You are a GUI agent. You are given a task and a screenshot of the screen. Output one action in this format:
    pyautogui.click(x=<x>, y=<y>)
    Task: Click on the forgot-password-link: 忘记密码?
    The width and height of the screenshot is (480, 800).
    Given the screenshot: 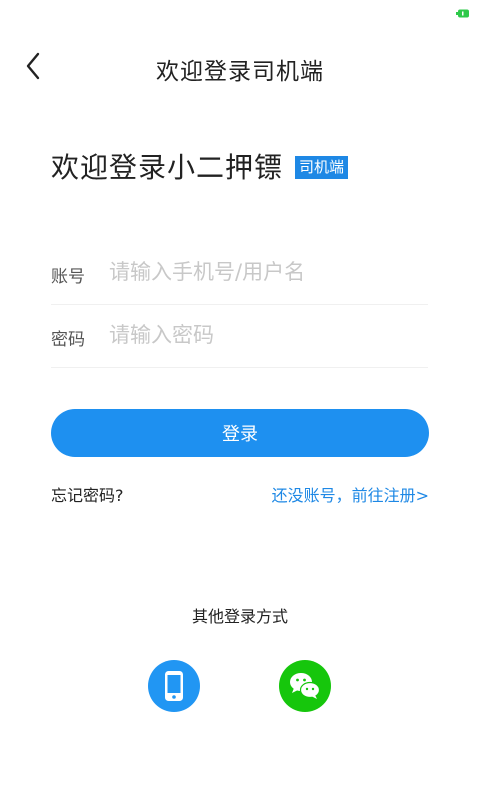 What is the action you would take?
    pyautogui.click(x=87, y=494)
    